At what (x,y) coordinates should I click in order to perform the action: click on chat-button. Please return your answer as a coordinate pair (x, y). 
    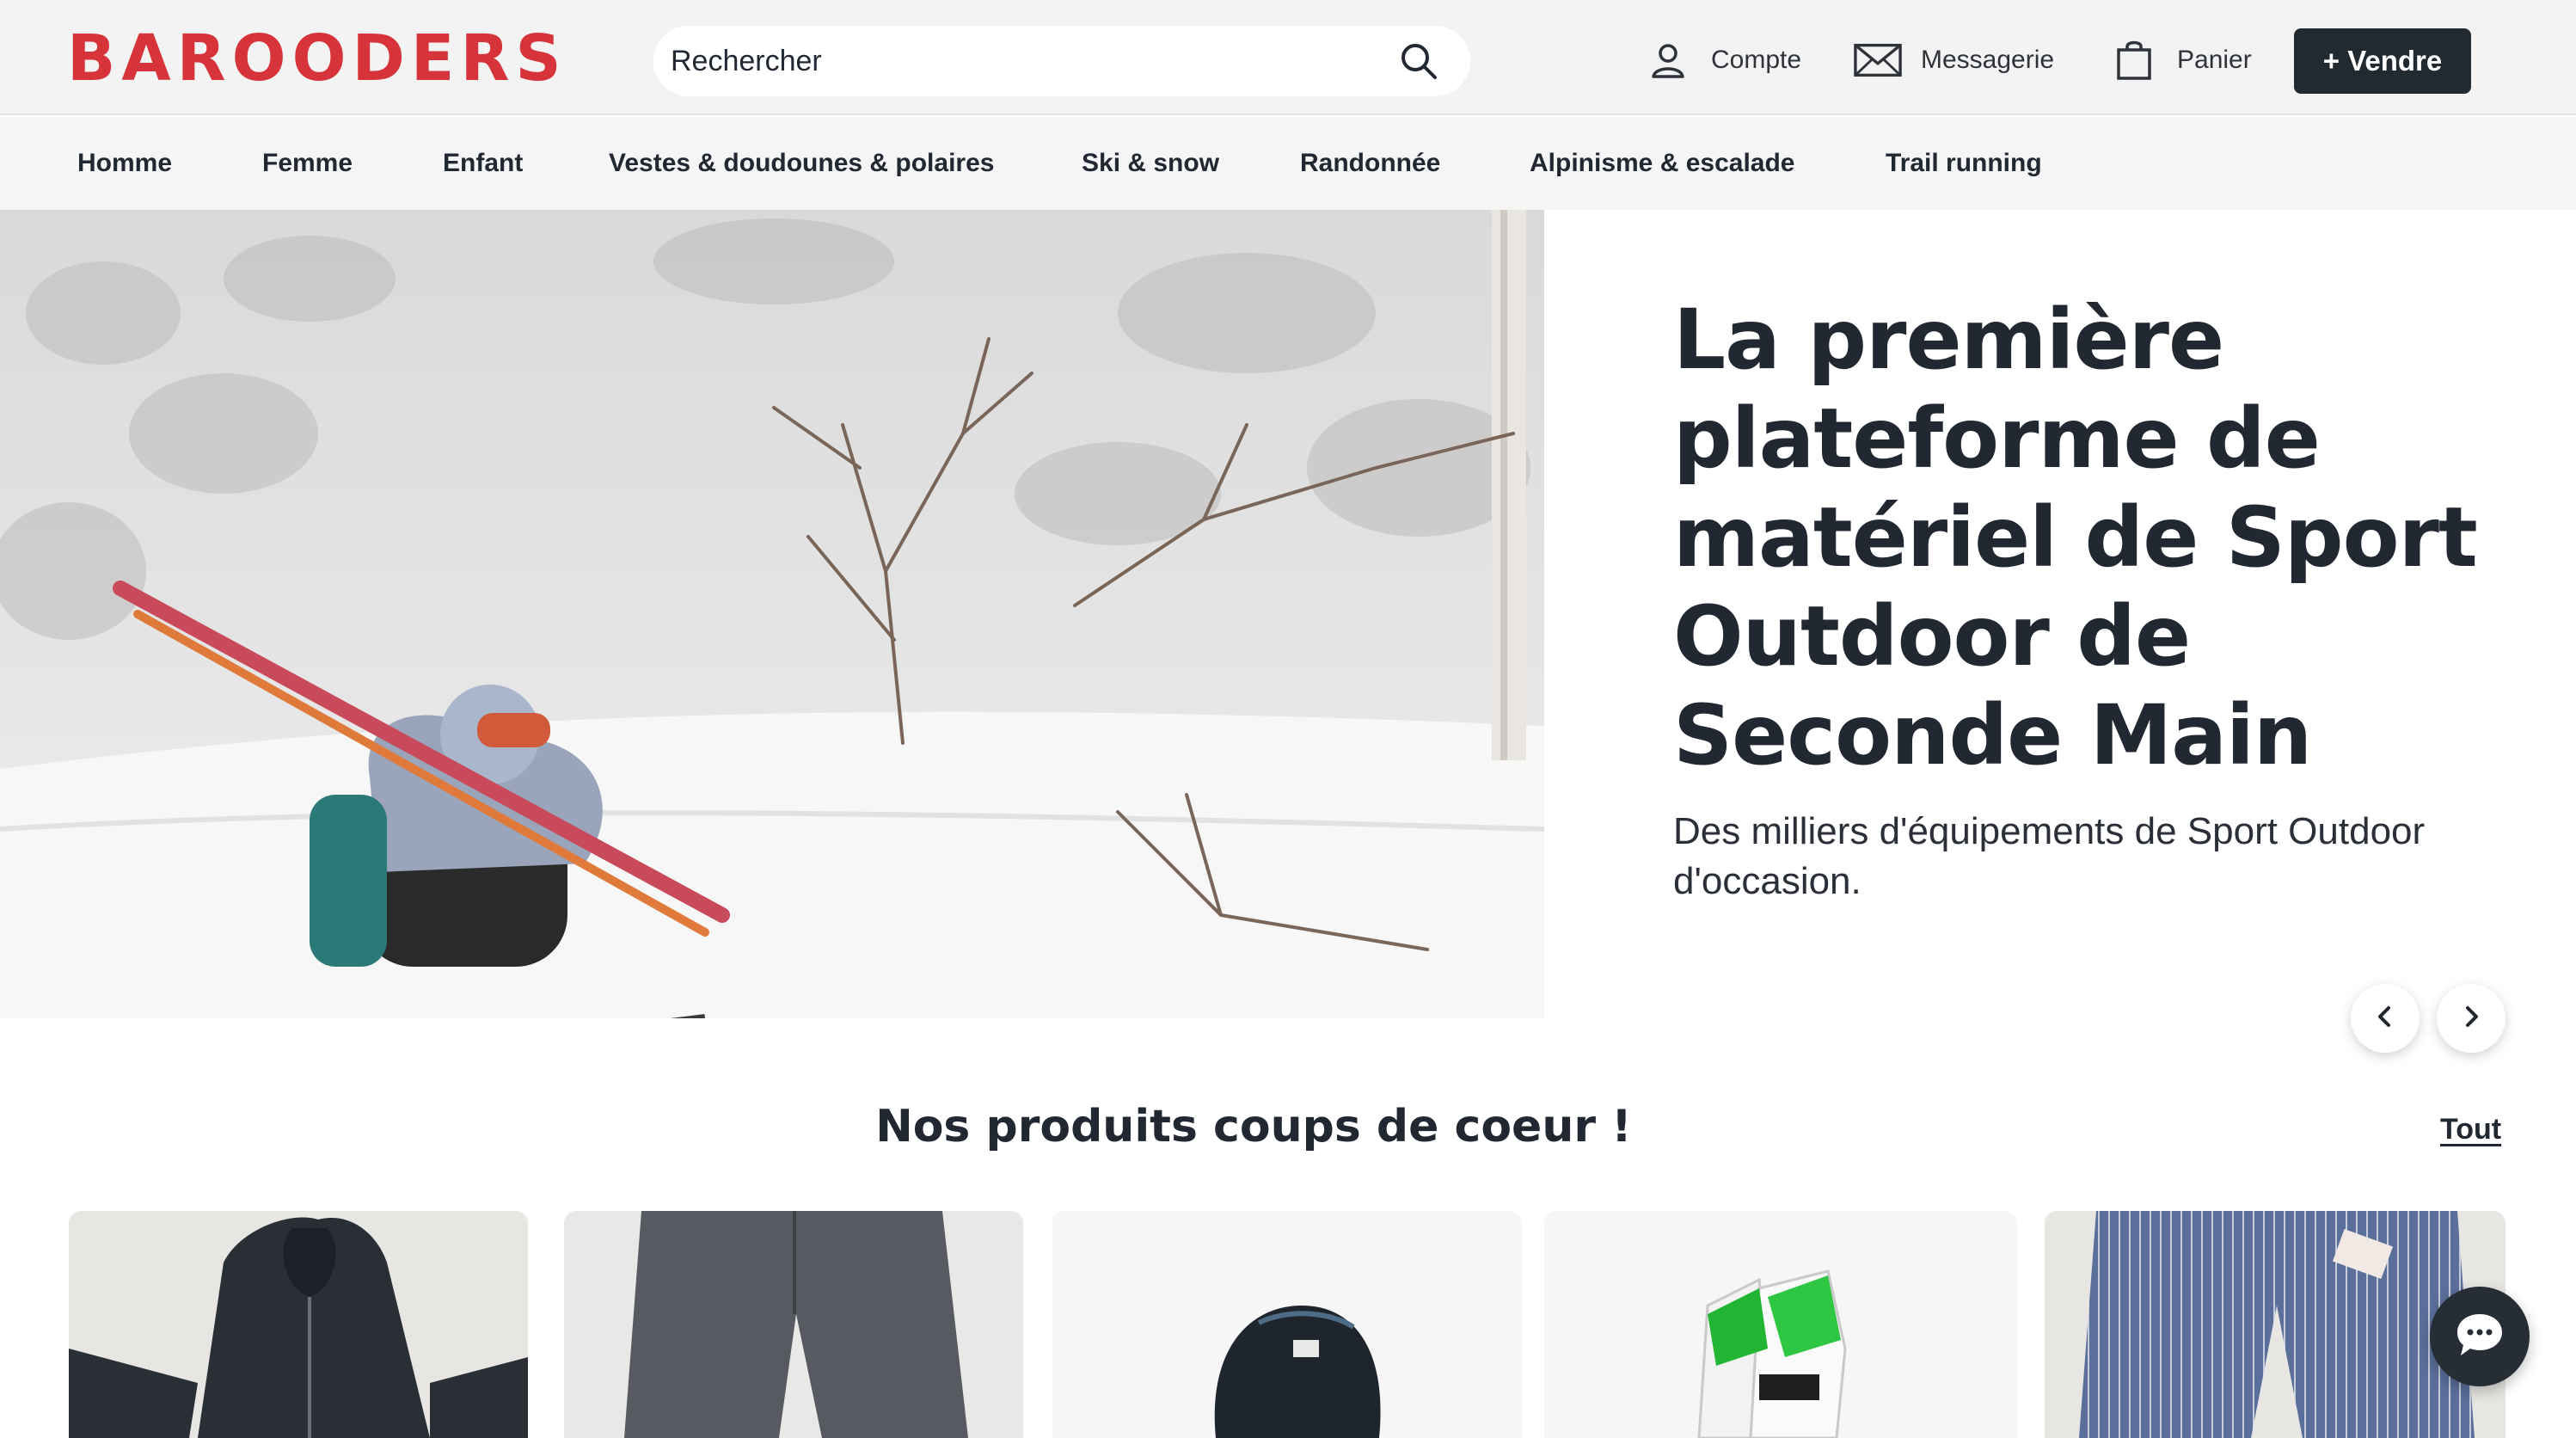
    Looking at the image, I should click on (2480, 1336).